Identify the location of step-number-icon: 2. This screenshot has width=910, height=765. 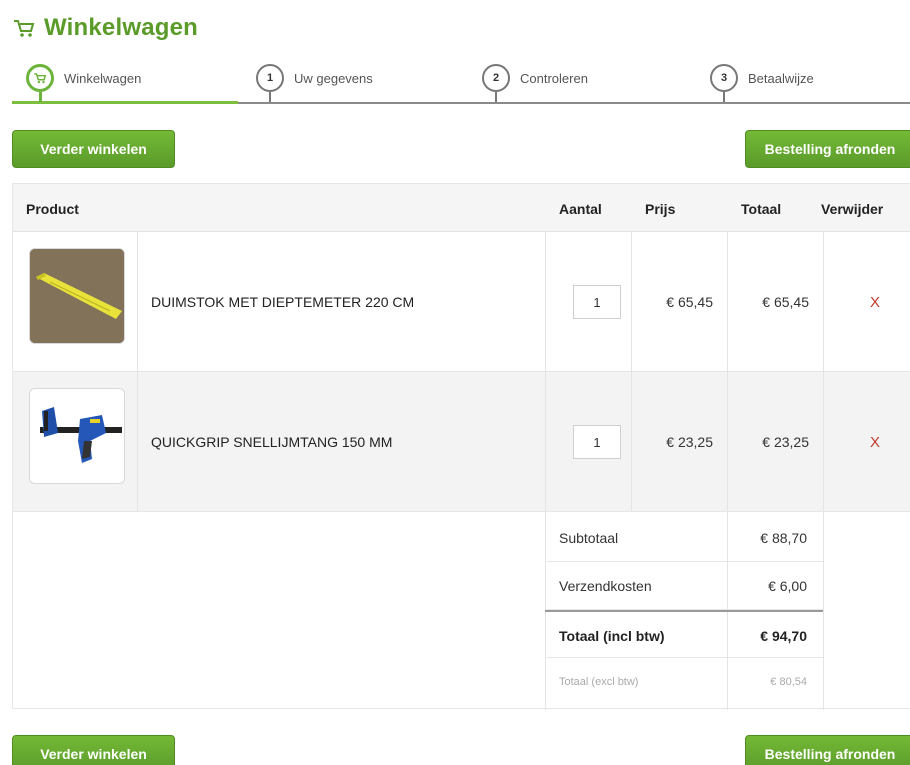
(496, 78).